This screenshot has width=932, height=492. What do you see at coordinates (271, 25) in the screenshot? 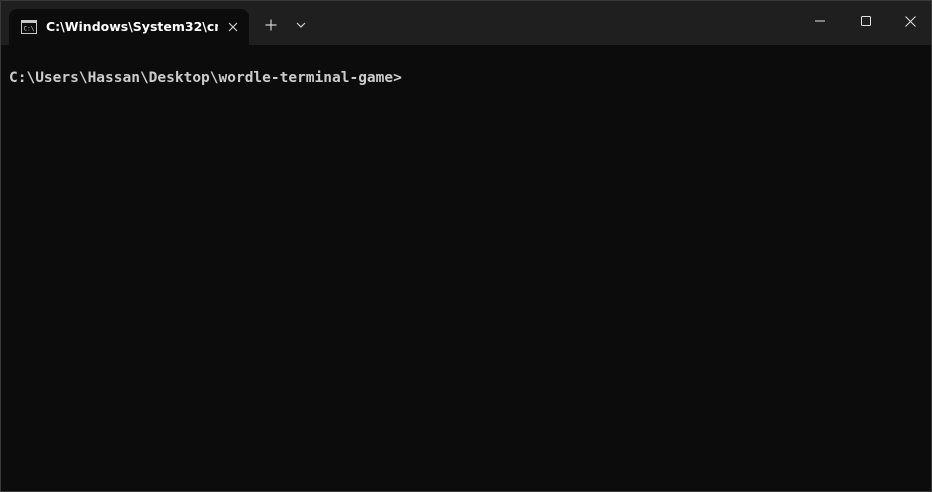
I see `plus-icon` at bounding box center [271, 25].